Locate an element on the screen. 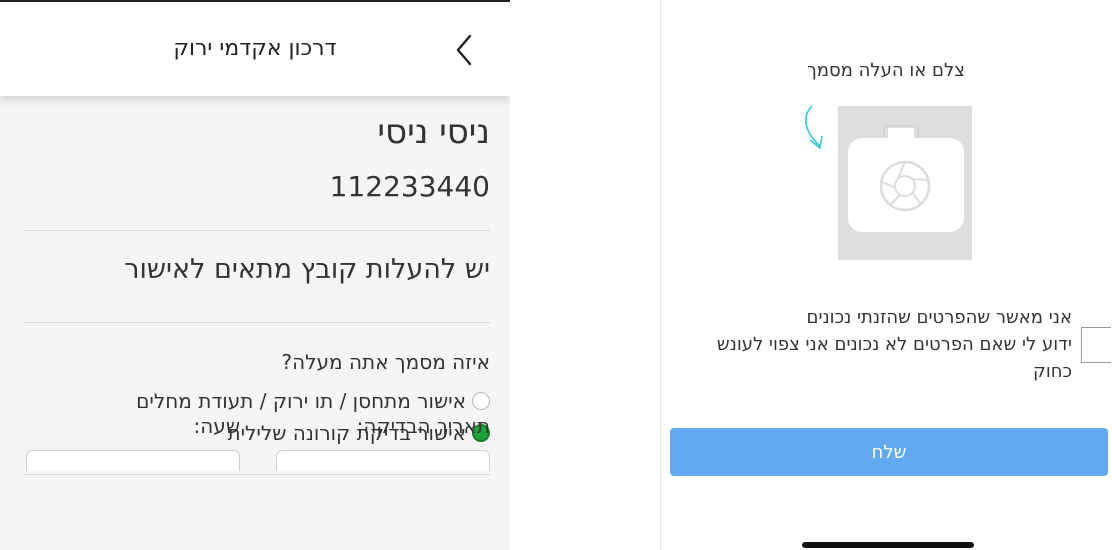  option-label: אישור מתחסן / תו ירוק / תעודת מחלים is located at coordinates (301, 401).